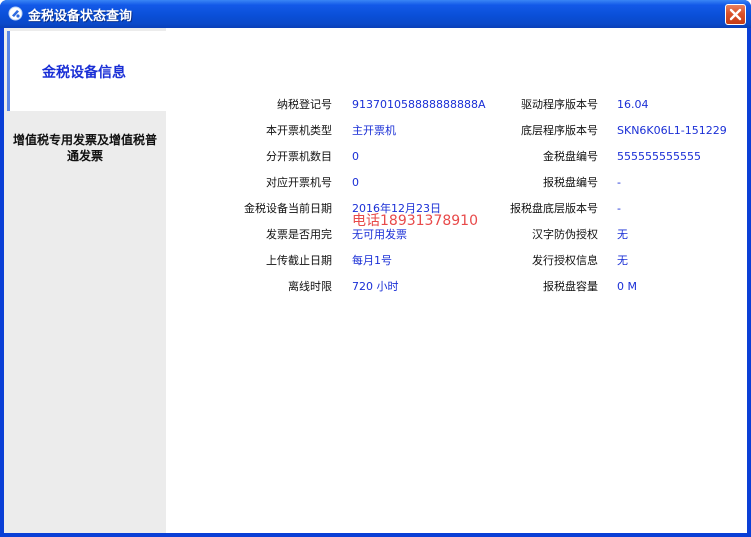 The image size is (751, 537). What do you see at coordinates (633, 104) in the screenshot?
I see `driver-version-value: 16.04` at bounding box center [633, 104].